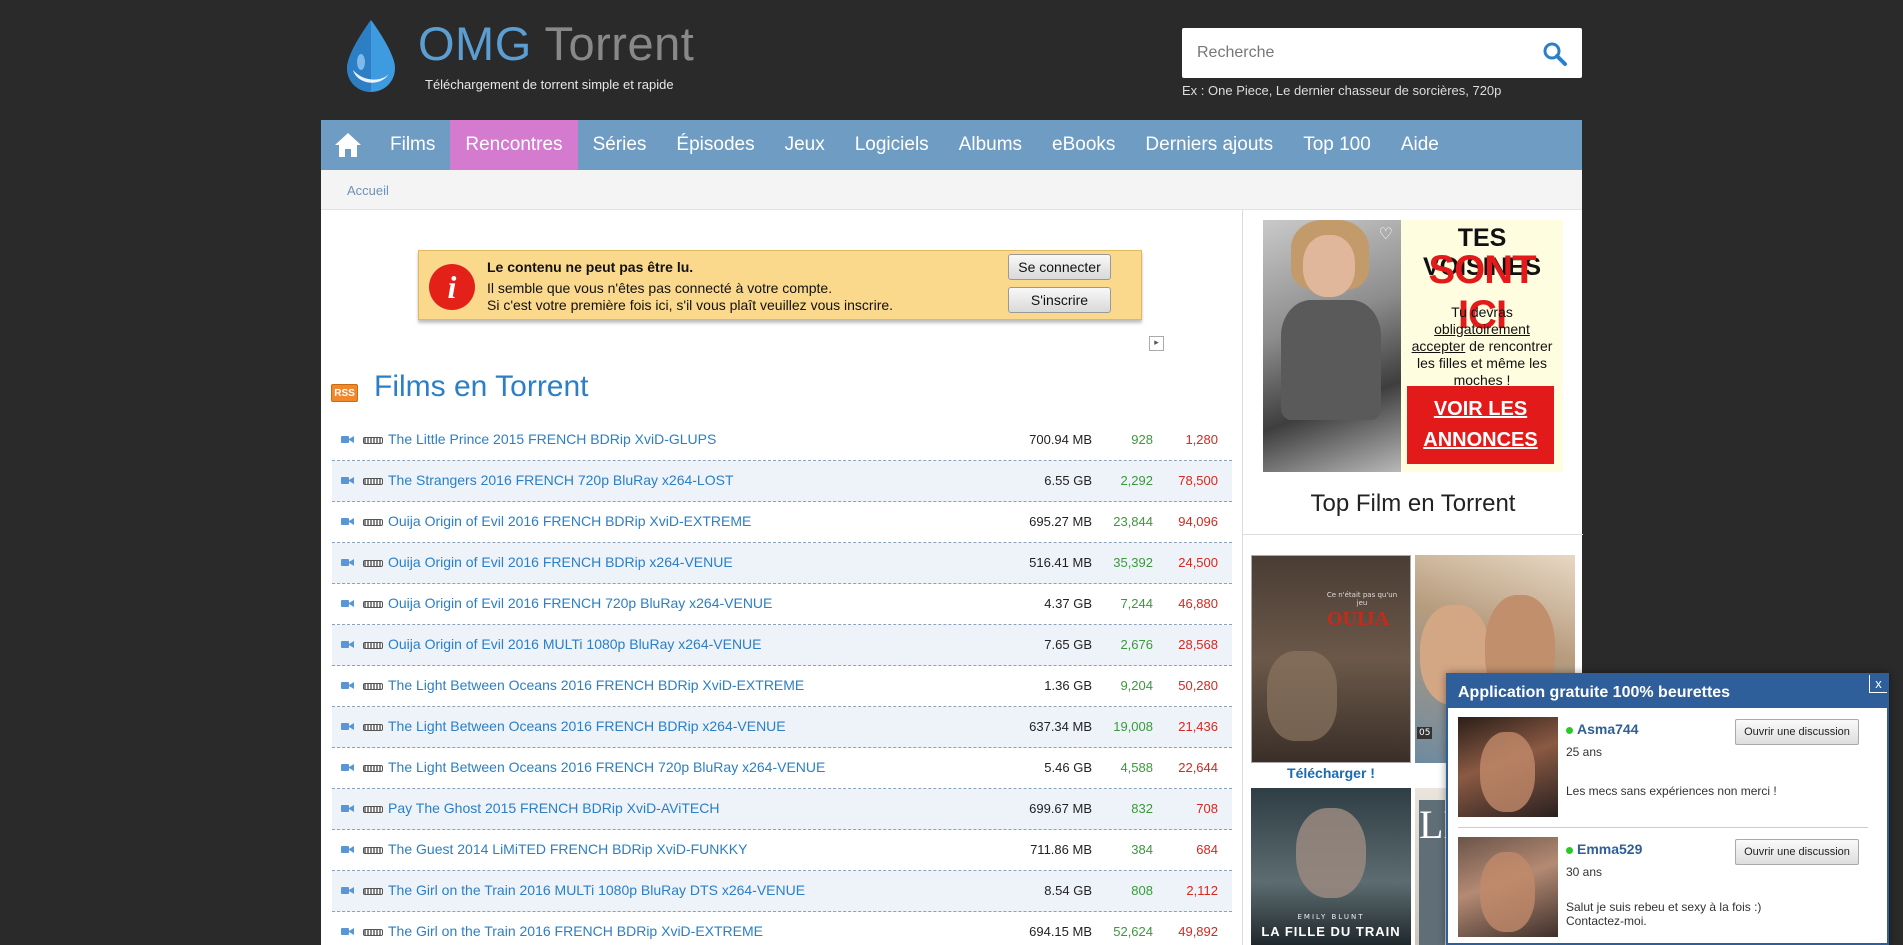 Image resolution: width=1903 pixels, height=945 pixels. What do you see at coordinates (1059, 300) in the screenshot?
I see `signup-button: S'inscrire` at bounding box center [1059, 300].